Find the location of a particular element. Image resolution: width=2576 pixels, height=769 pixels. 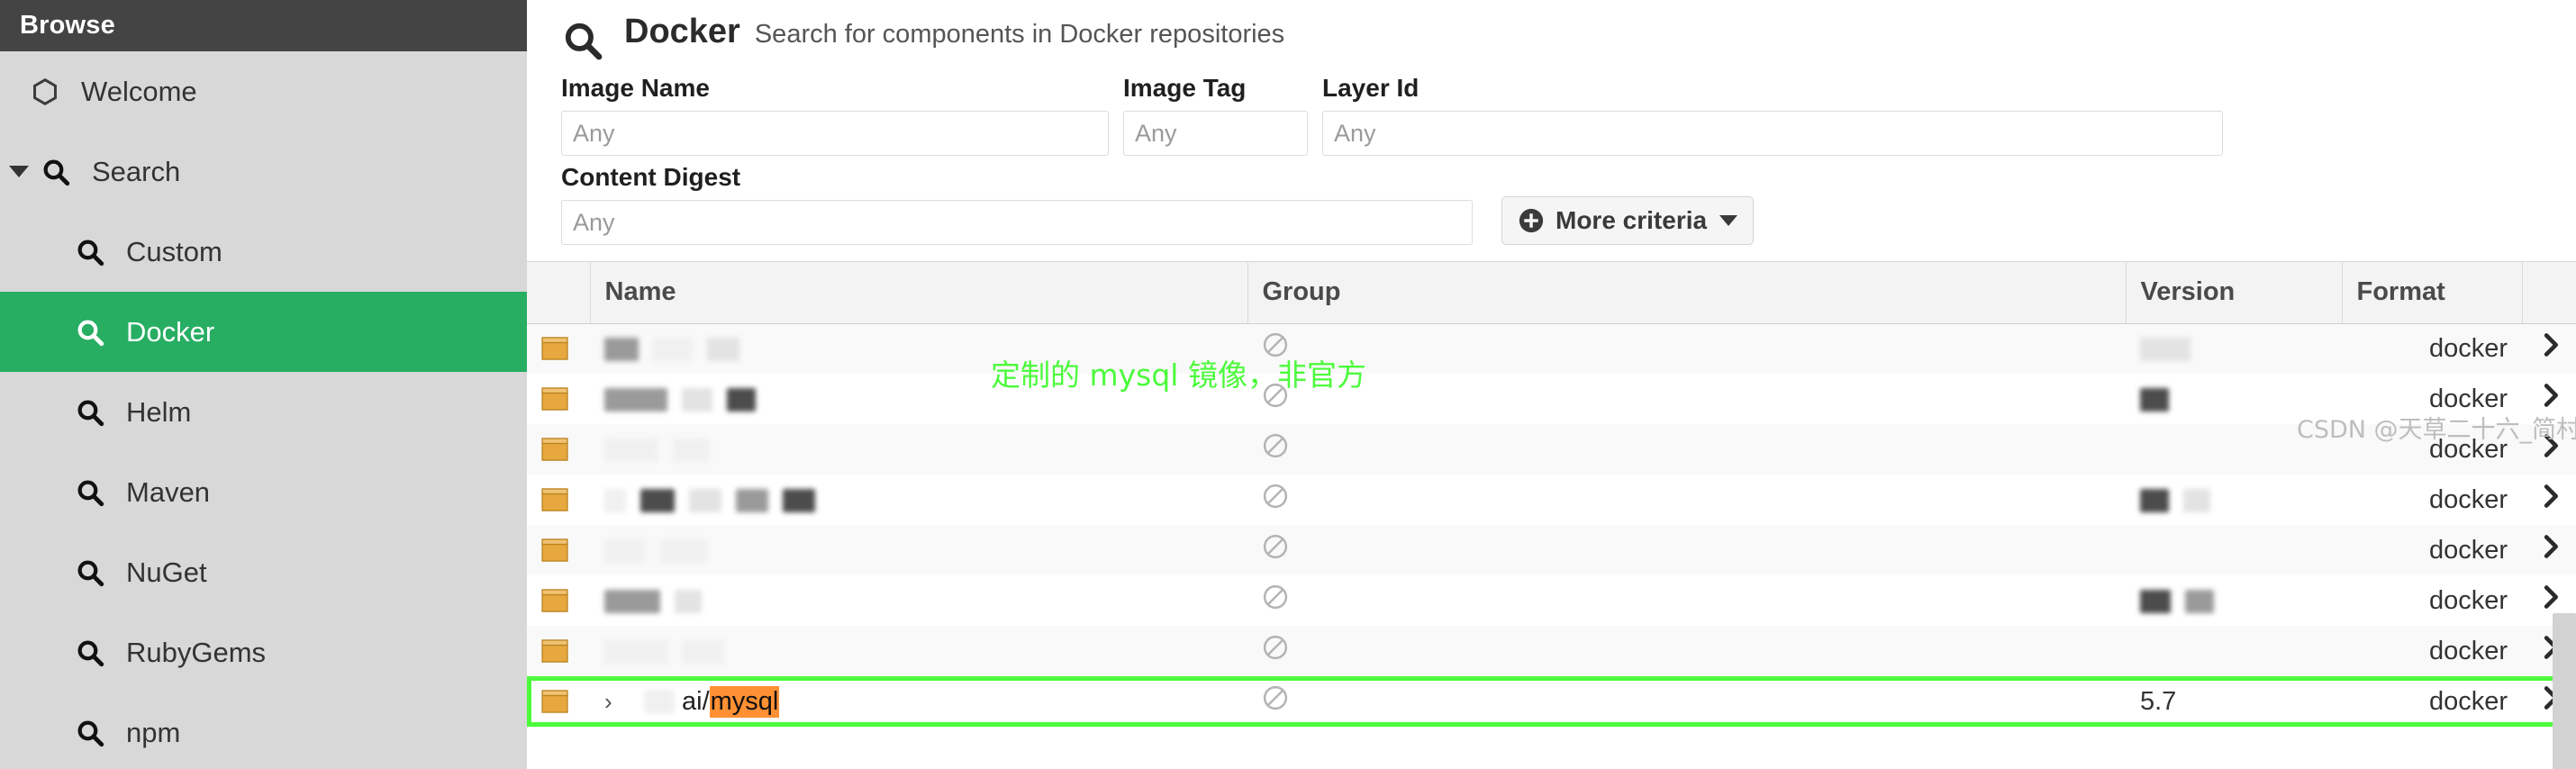

image-name-input is located at coordinates (835, 133).